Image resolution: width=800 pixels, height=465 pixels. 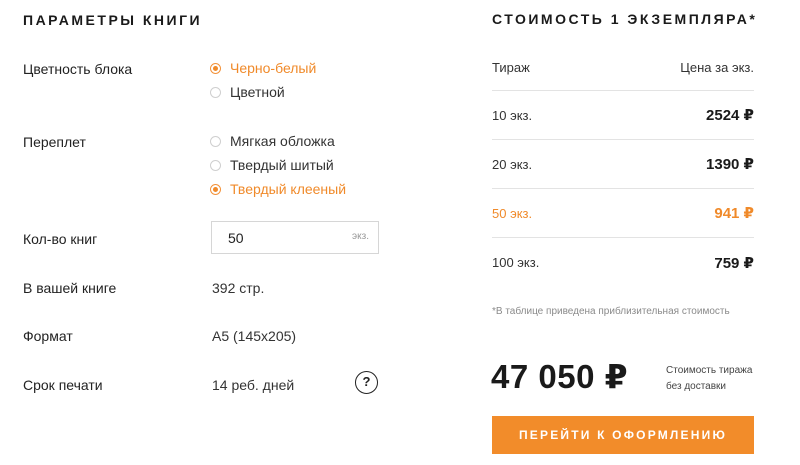 I want to click on color-radio-group: Черно-белый Цветной, so click(x=263, y=80).